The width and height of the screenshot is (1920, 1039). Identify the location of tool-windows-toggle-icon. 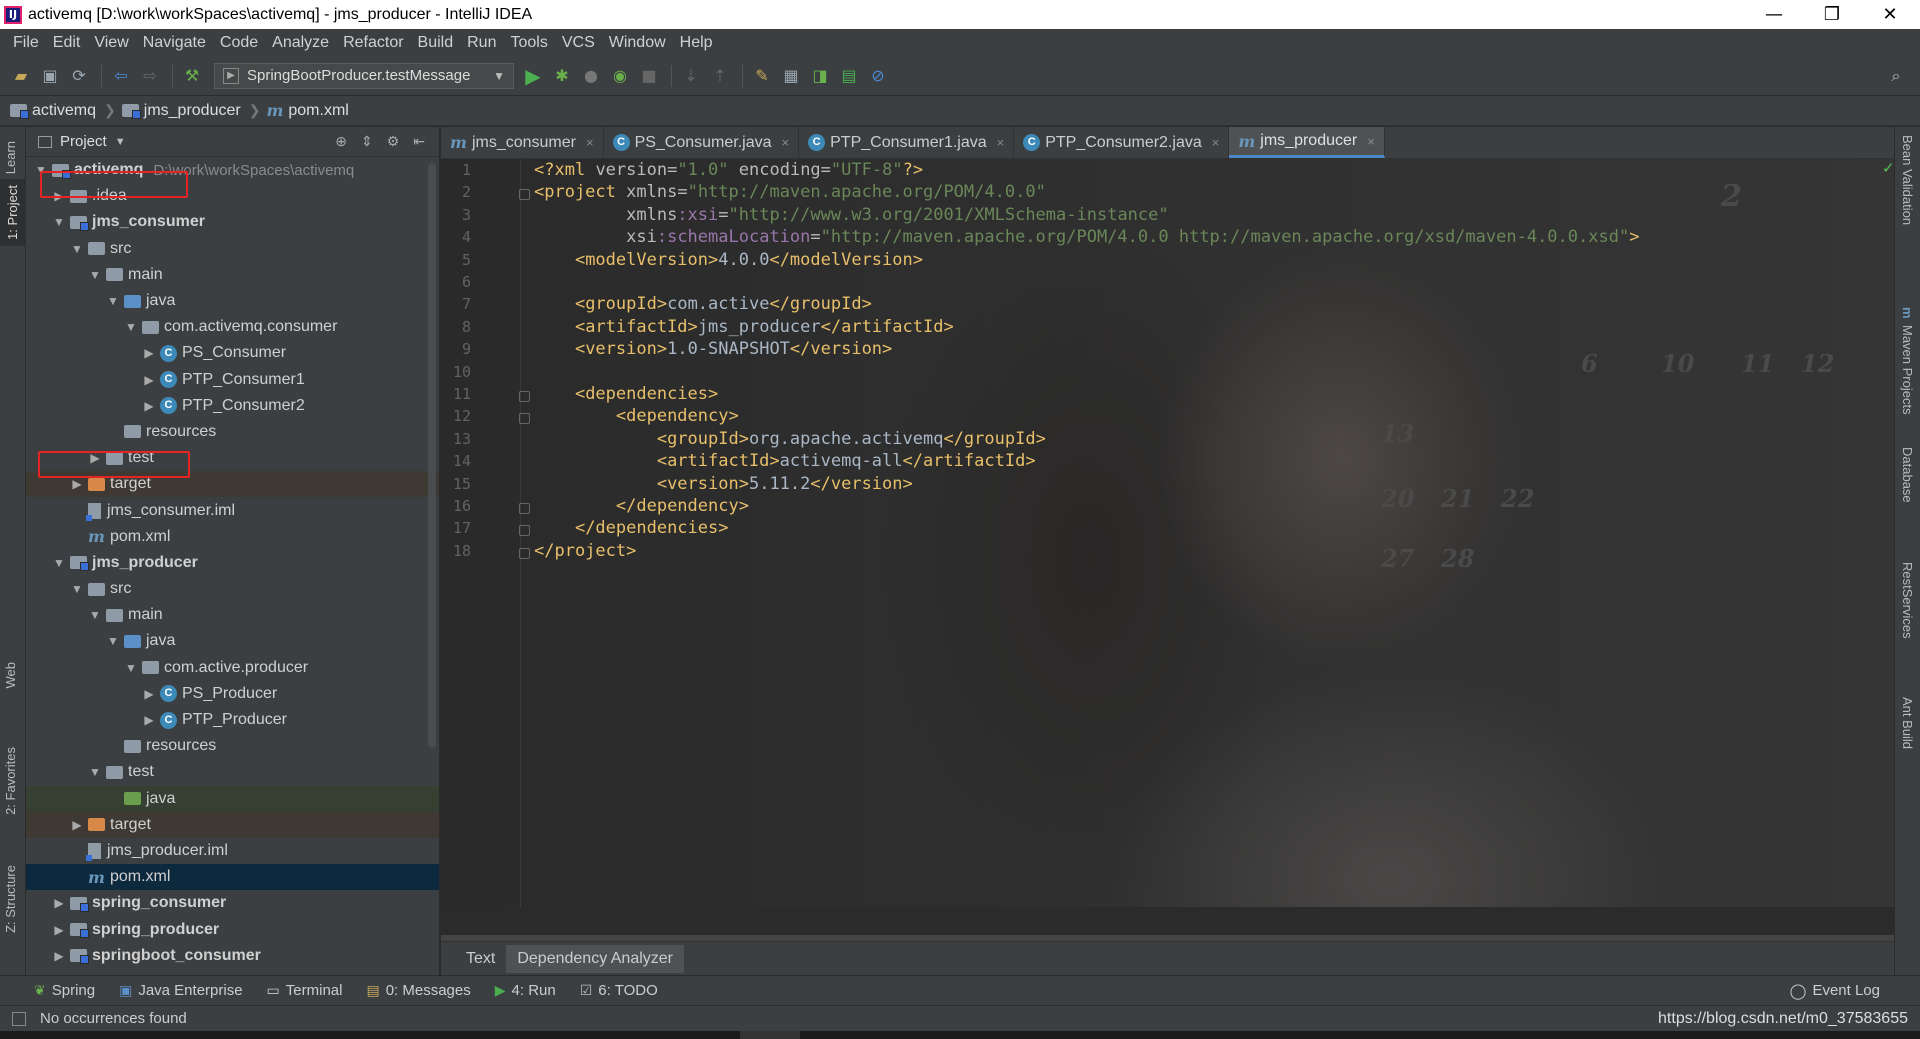
(19, 1018).